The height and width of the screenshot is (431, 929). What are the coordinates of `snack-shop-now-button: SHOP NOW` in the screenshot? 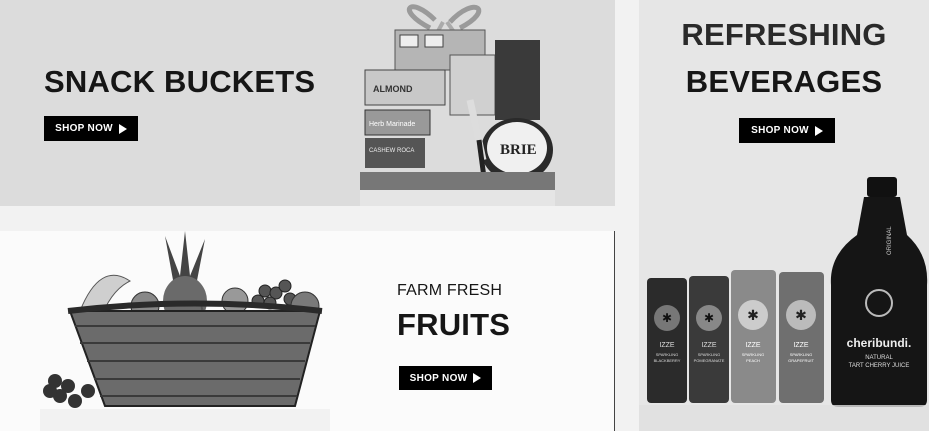 It's located at (91, 128).